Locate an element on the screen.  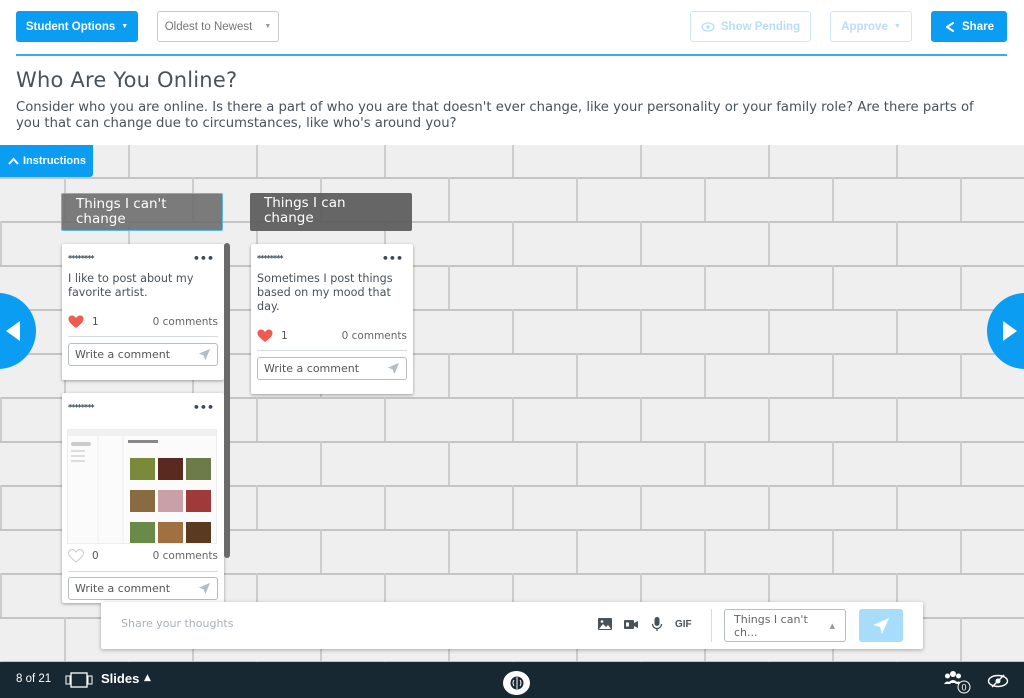
participants-icon: 0 is located at coordinates (959, 682).